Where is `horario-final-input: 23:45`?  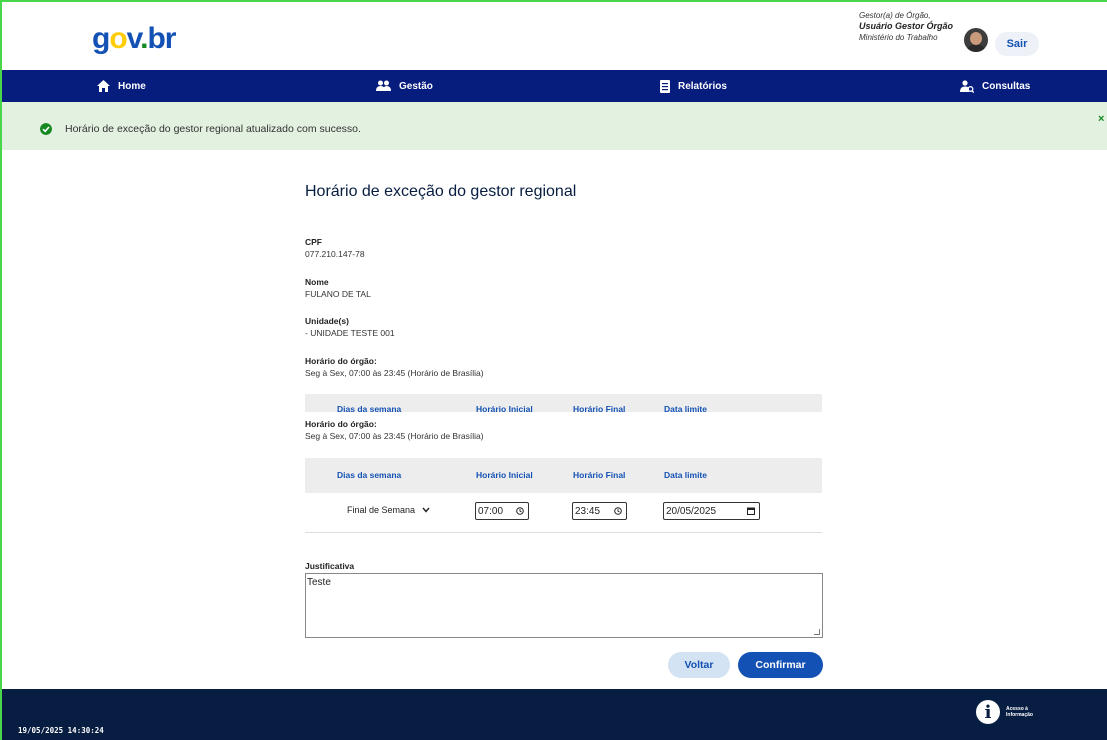
horario-final-input: 23:45 is located at coordinates (599, 511).